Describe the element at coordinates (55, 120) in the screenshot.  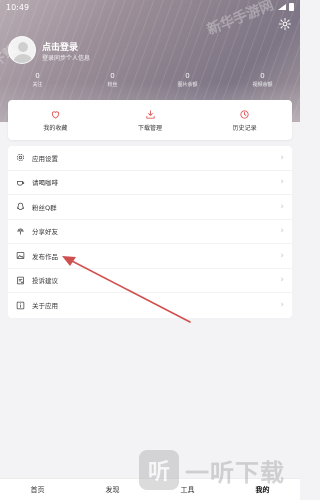
I see `quick-favorites-button: 我的收藏` at that location.